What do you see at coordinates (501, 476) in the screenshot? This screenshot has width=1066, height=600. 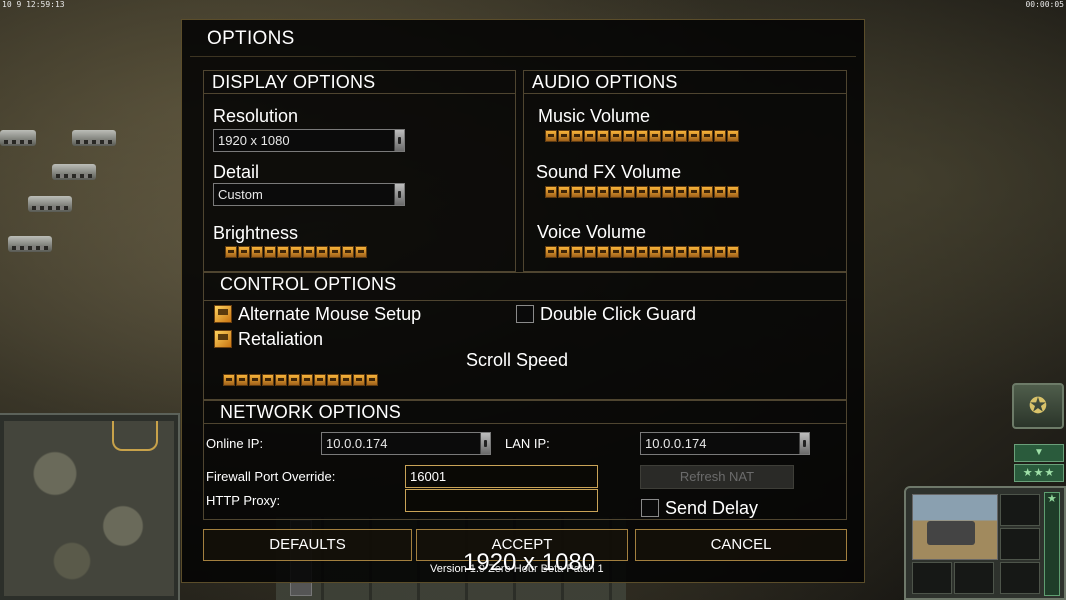 I see `firewall-port-input: 16001` at bounding box center [501, 476].